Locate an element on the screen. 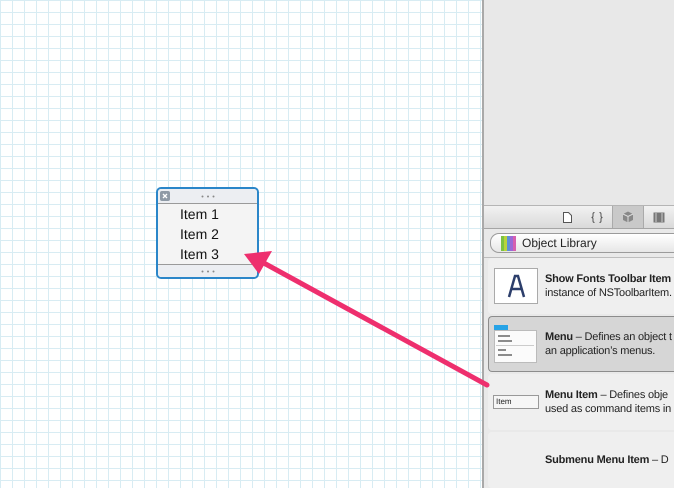  object-description: Menu Item – Defines obje used as command items in is located at coordinates (608, 402).